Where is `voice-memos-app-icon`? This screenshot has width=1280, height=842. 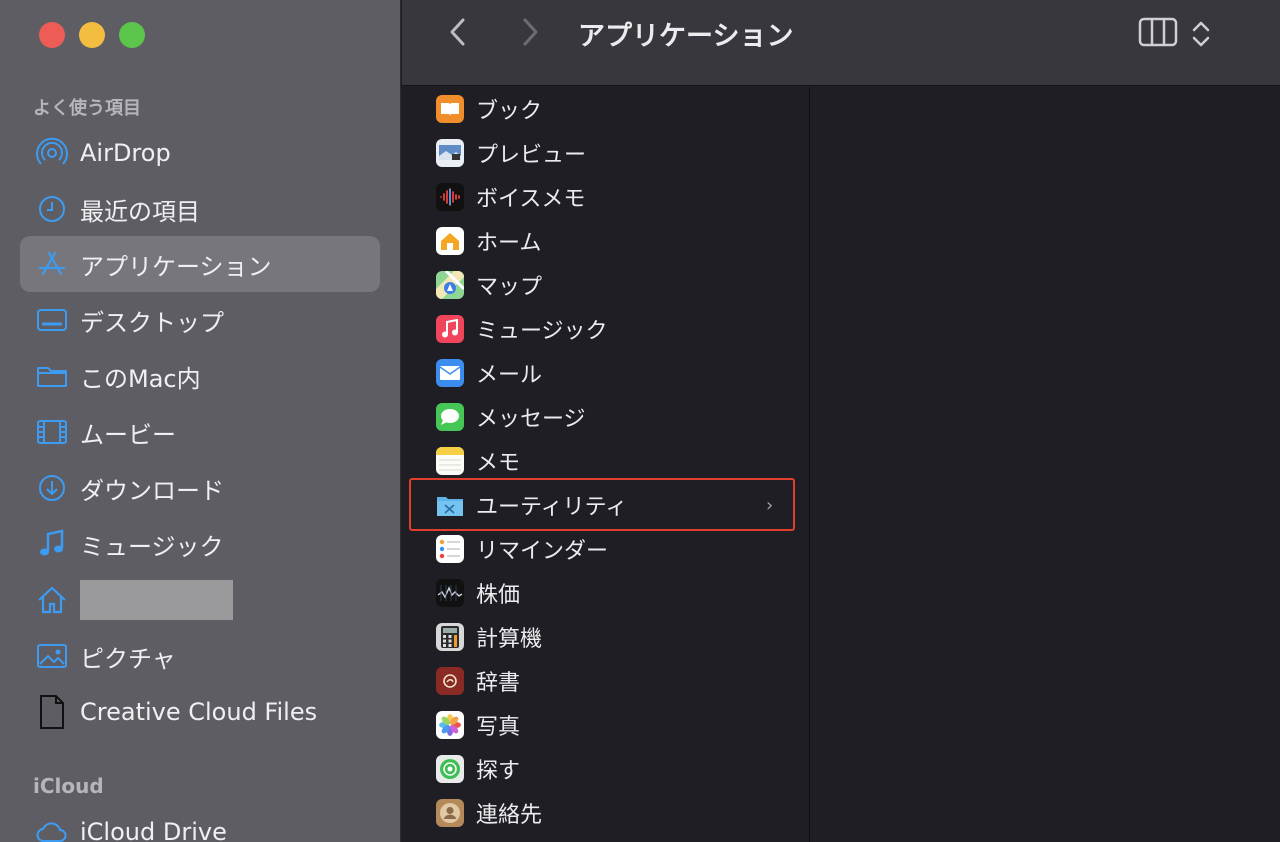 voice-memos-app-icon is located at coordinates (450, 197).